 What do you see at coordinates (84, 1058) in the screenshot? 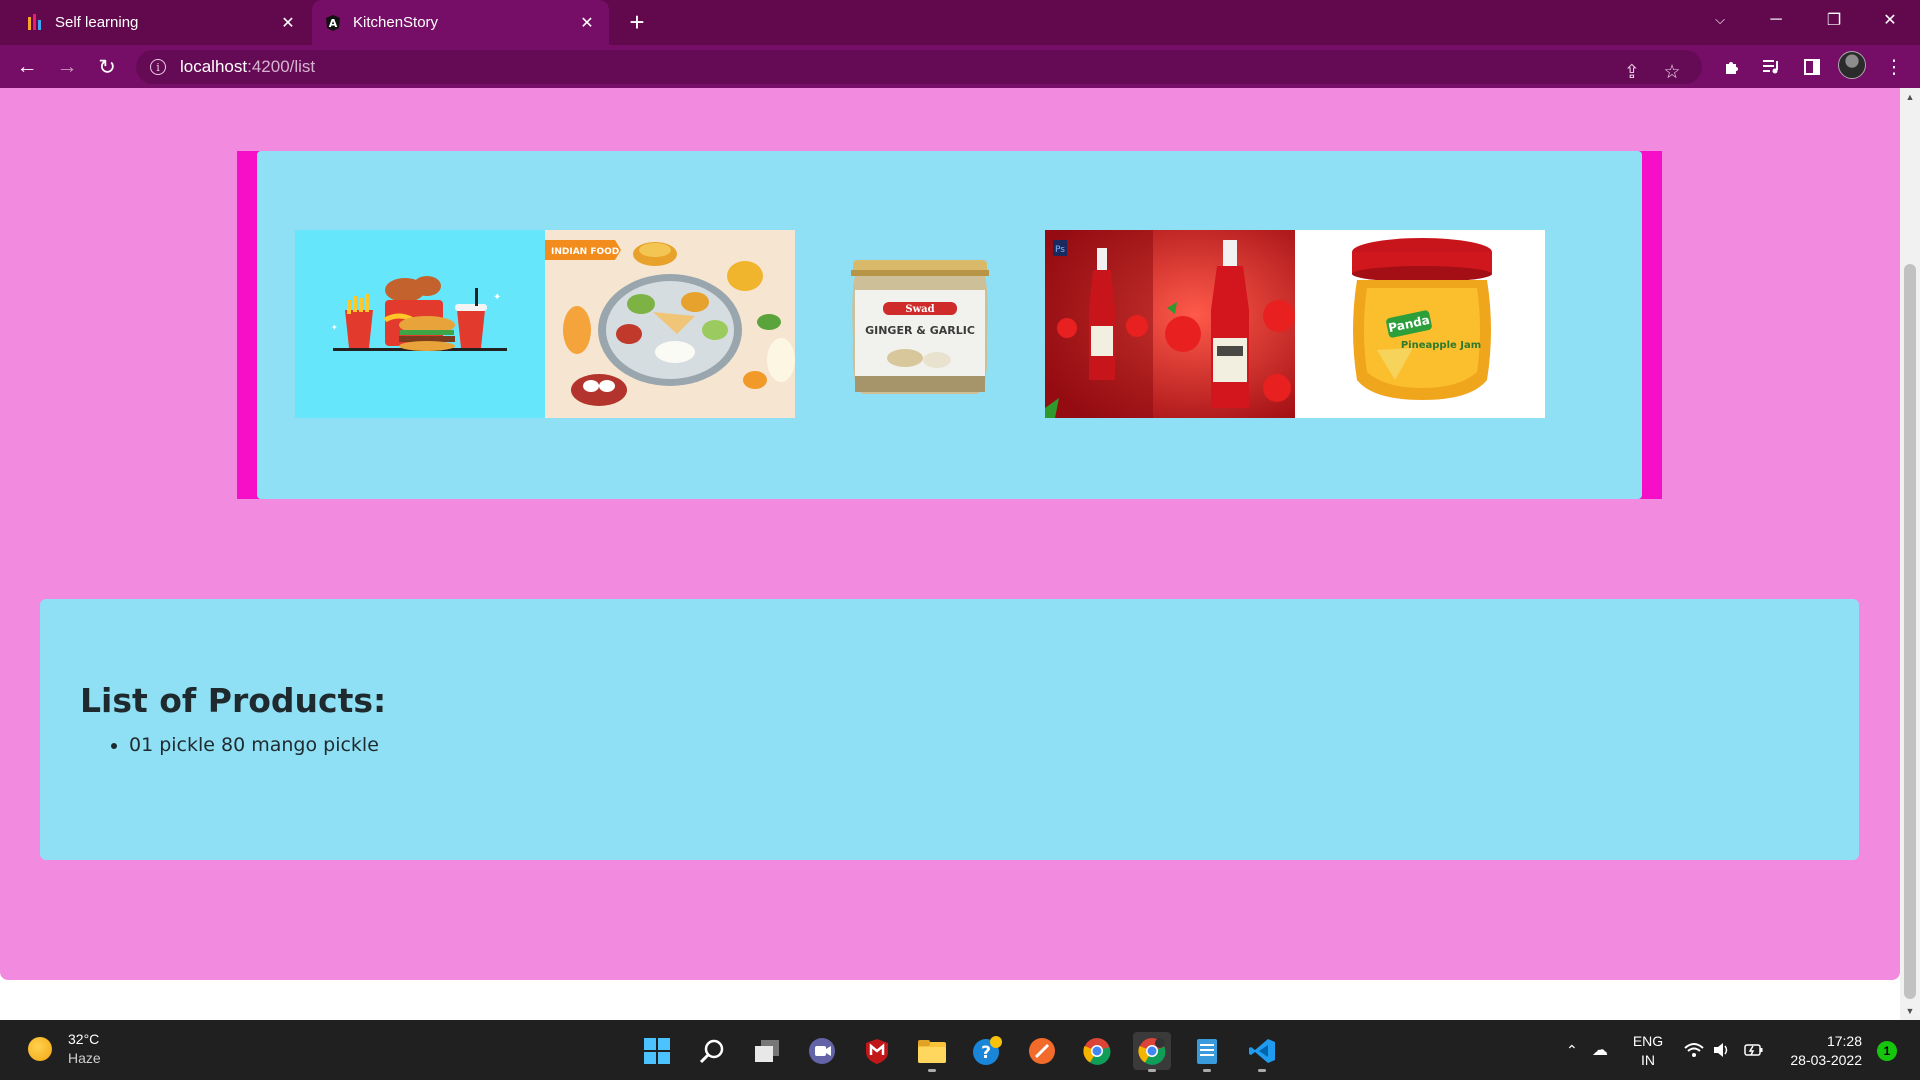
I see `weather-condition: Haze` at bounding box center [84, 1058].